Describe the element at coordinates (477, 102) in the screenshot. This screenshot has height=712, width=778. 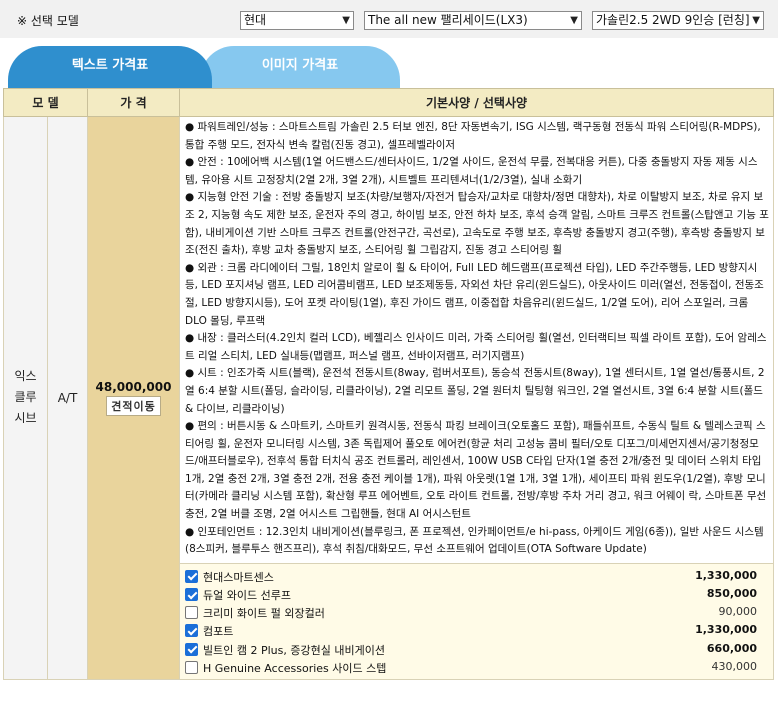
I see `header-spec: 기본사양 / 선택사양` at that location.